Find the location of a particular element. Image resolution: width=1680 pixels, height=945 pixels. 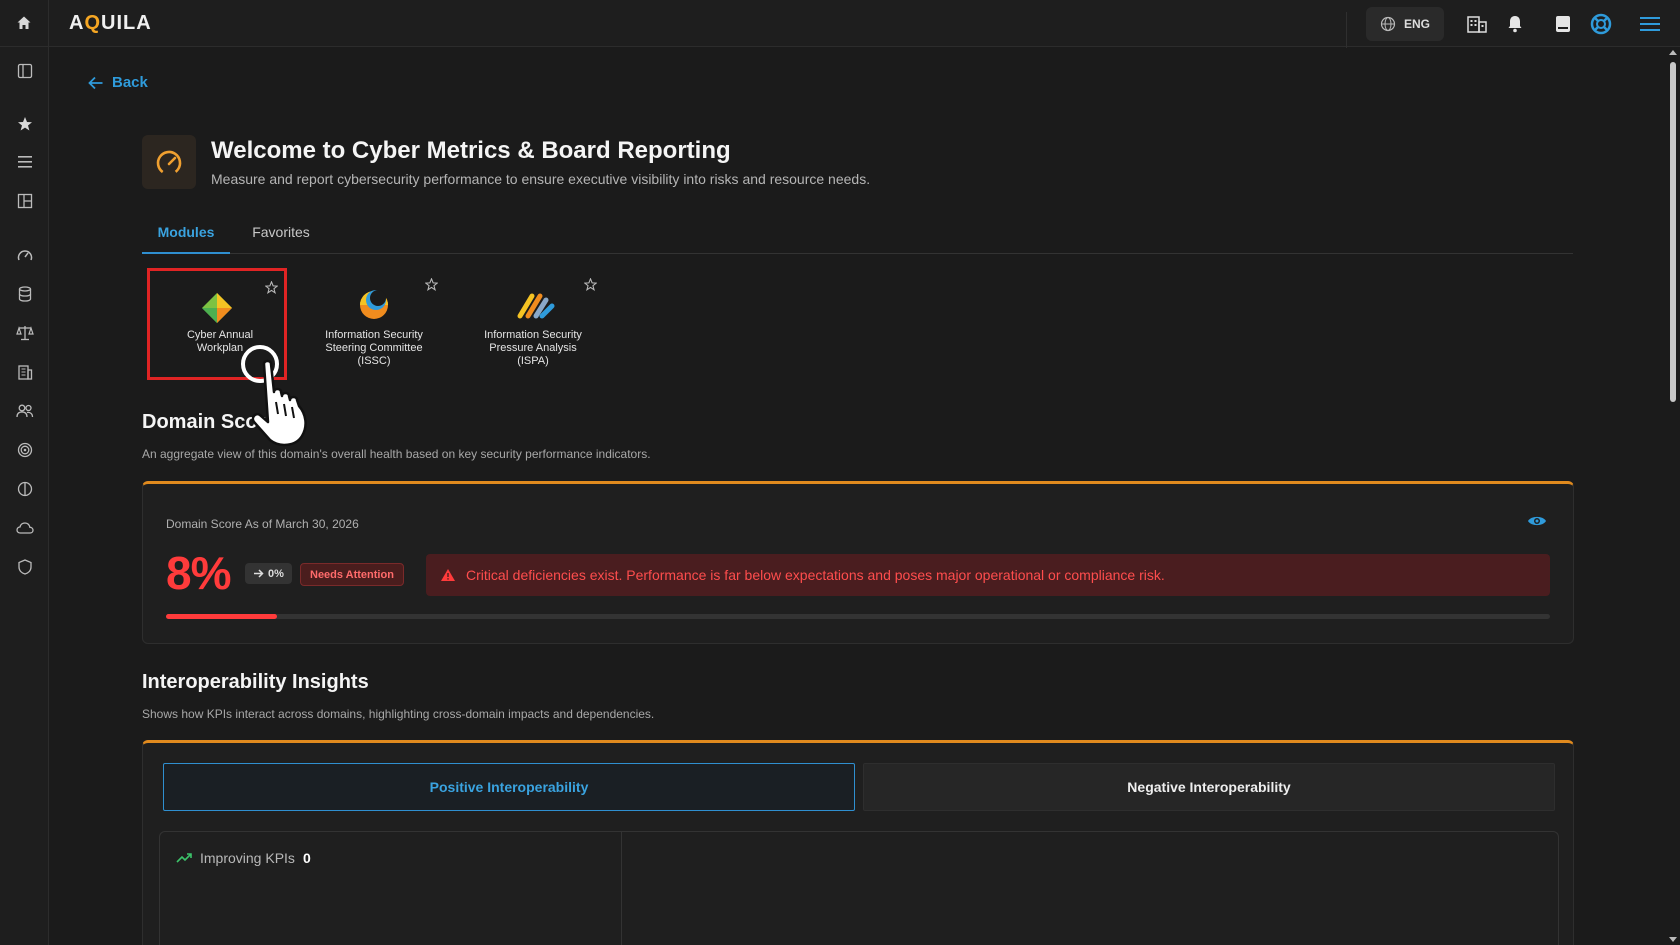

organization-button is located at coordinates (1477, 23).